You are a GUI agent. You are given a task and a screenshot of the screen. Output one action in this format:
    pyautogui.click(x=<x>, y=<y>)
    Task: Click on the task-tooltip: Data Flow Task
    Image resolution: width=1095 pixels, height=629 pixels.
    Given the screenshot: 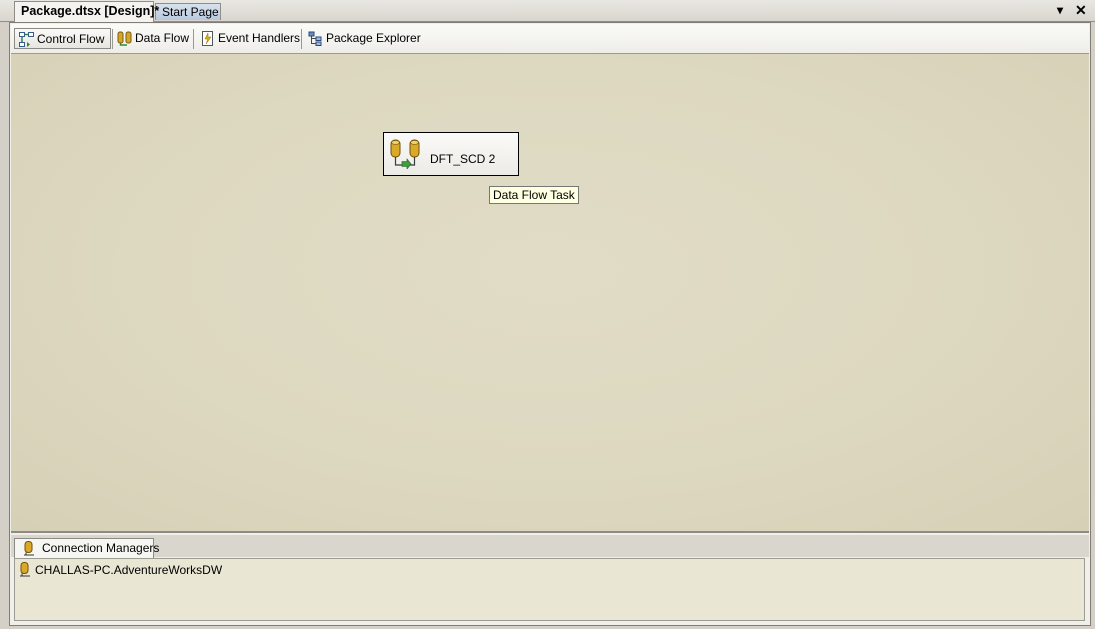 What is the action you would take?
    pyautogui.click(x=534, y=195)
    